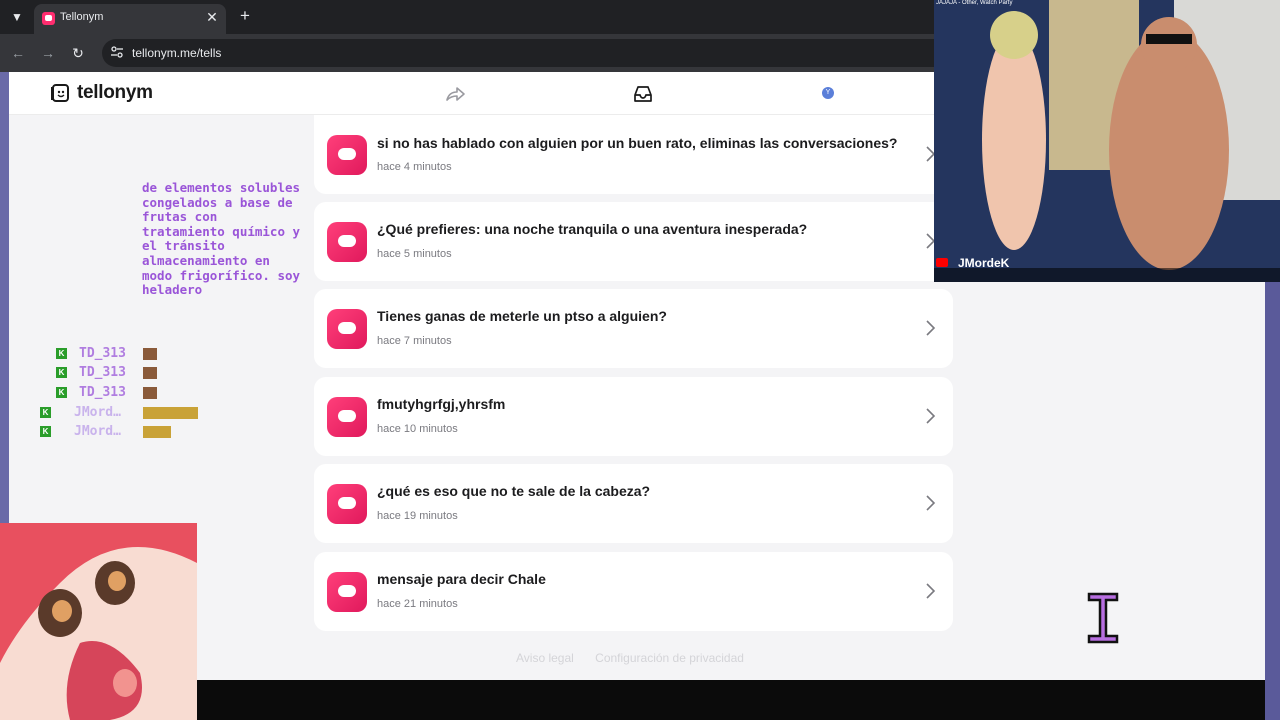  Describe the element at coordinates (441, 404) in the screenshot. I see `tell-text: fmutyhgrfgj,yhrsfm` at that location.